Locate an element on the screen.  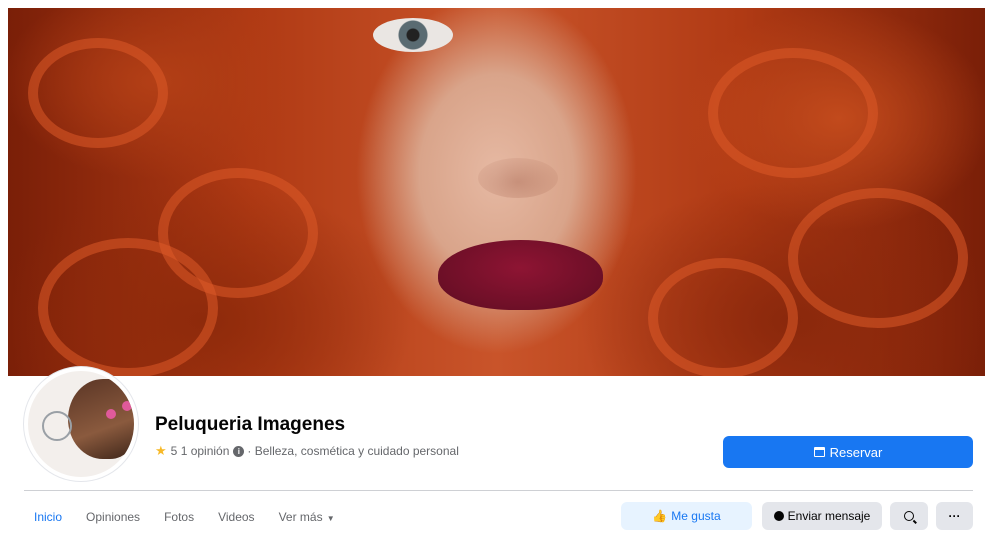
send-message-label: Enviar mensaje is located at coordinates (829, 516).